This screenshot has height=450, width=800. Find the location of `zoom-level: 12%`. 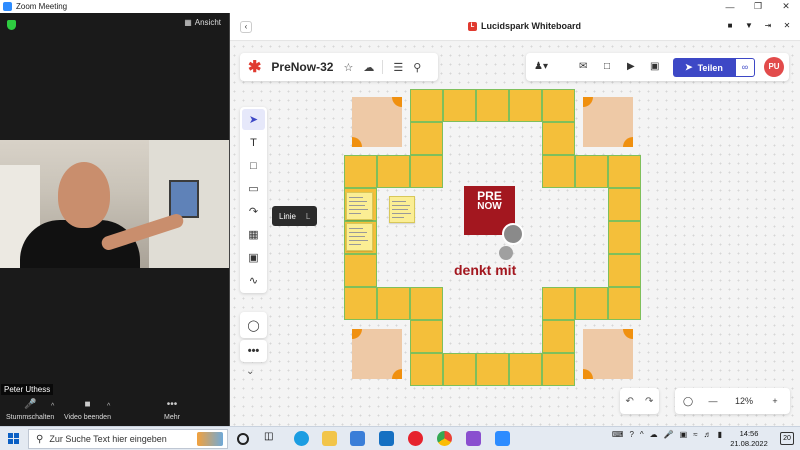

zoom-level: 12% is located at coordinates (744, 401).